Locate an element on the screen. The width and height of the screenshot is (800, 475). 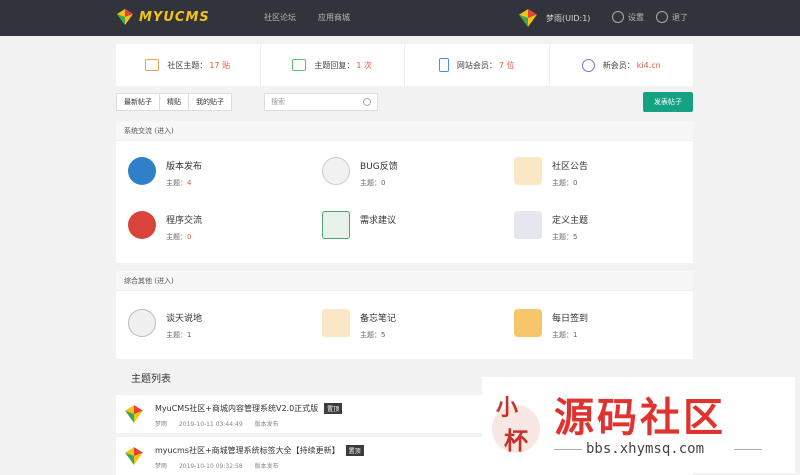
forum-name: 版本发布 is located at coordinates (184, 167).